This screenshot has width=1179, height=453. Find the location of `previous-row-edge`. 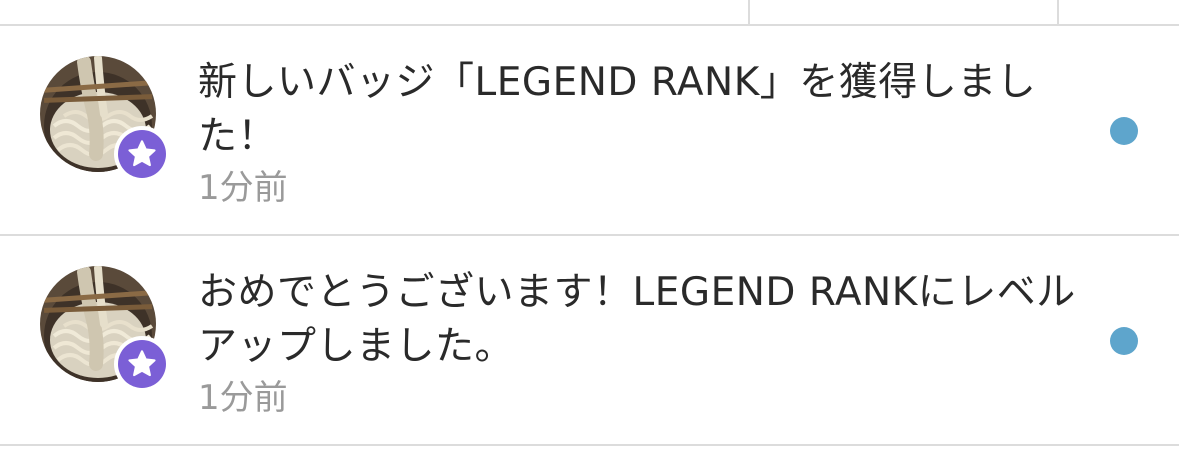

previous-row-edge is located at coordinates (589, 13).